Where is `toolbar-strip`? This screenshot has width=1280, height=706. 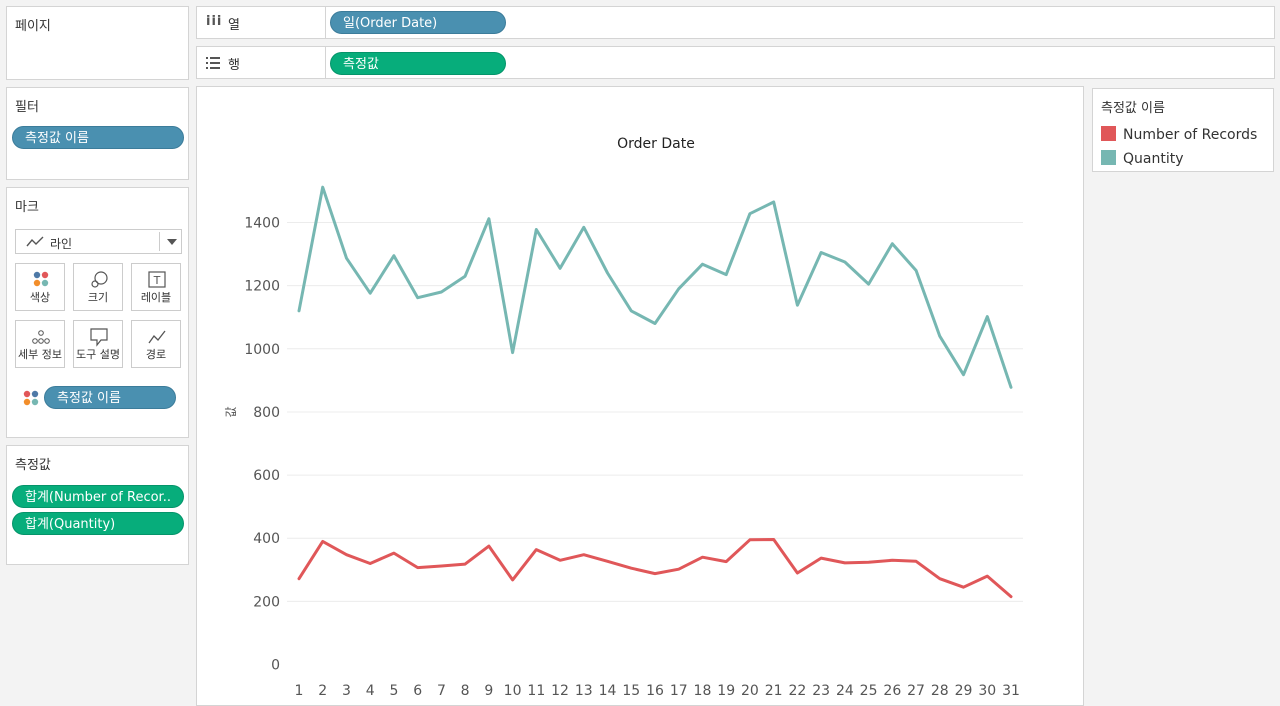
toolbar-strip is located at coordinates (640, 2).